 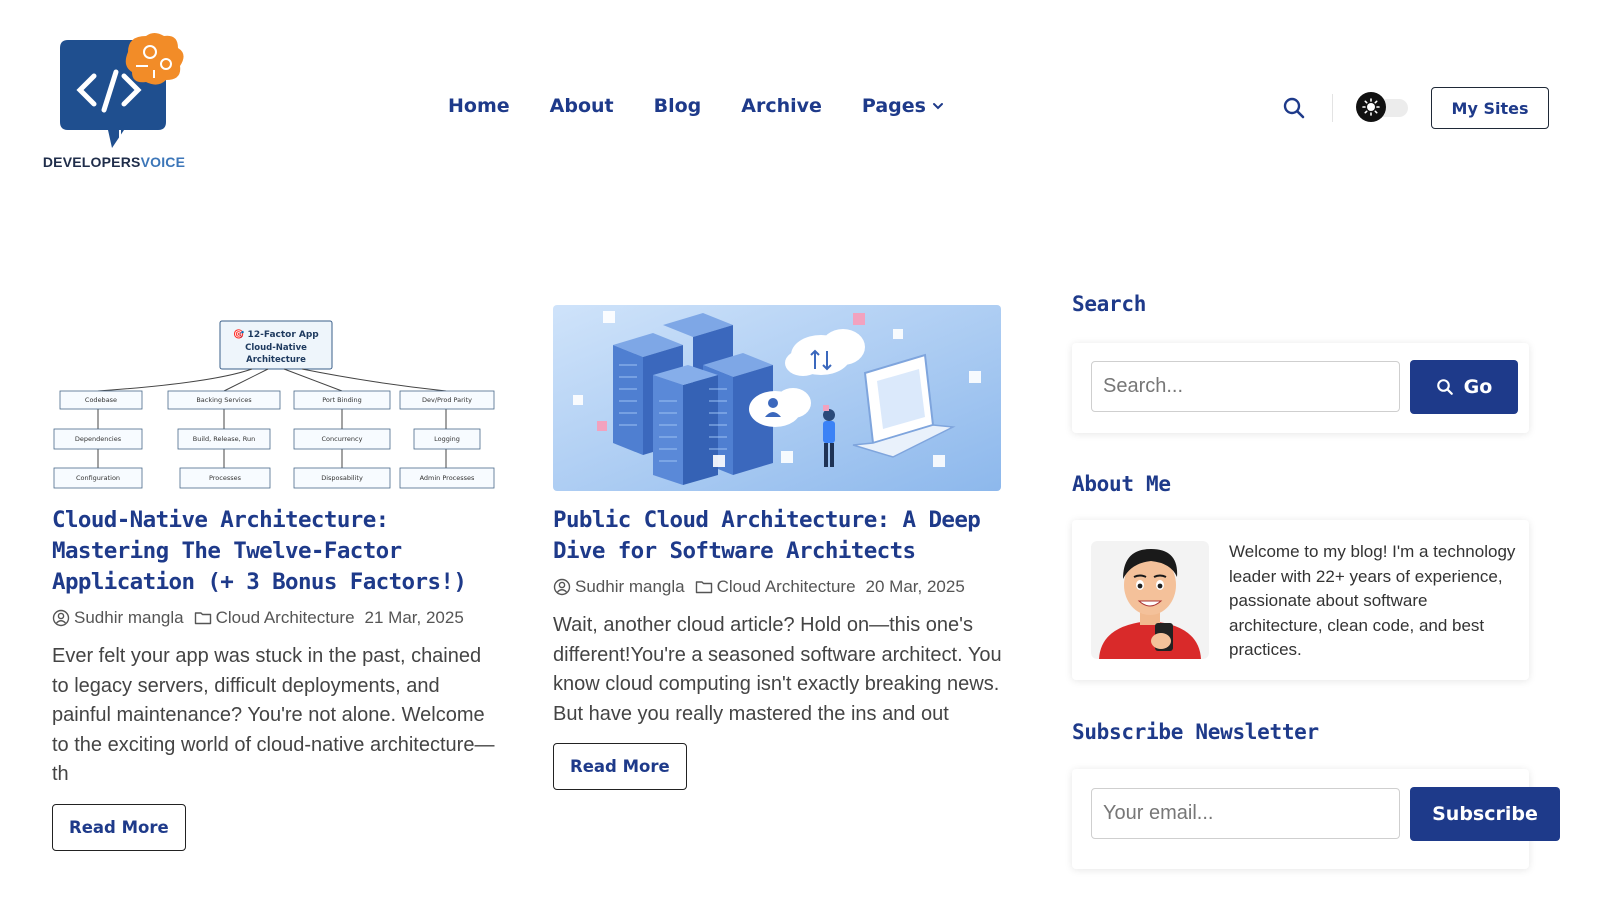 I want to click on nav-item-about: About, so click(x=582, y=106).